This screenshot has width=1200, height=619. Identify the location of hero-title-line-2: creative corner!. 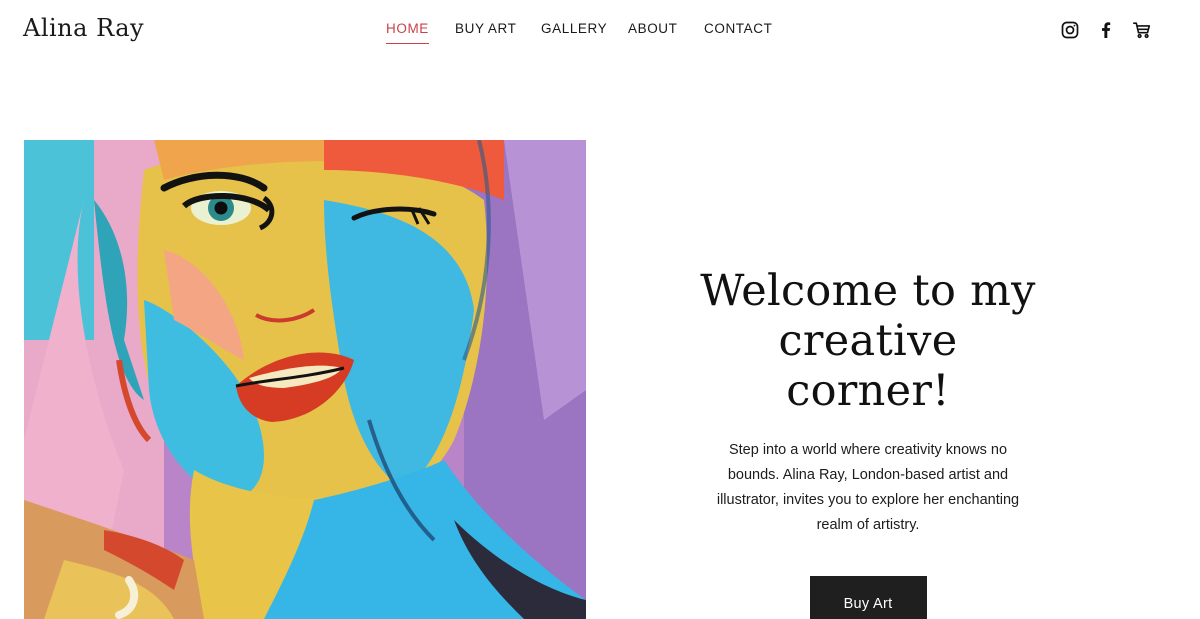
(868, 366).